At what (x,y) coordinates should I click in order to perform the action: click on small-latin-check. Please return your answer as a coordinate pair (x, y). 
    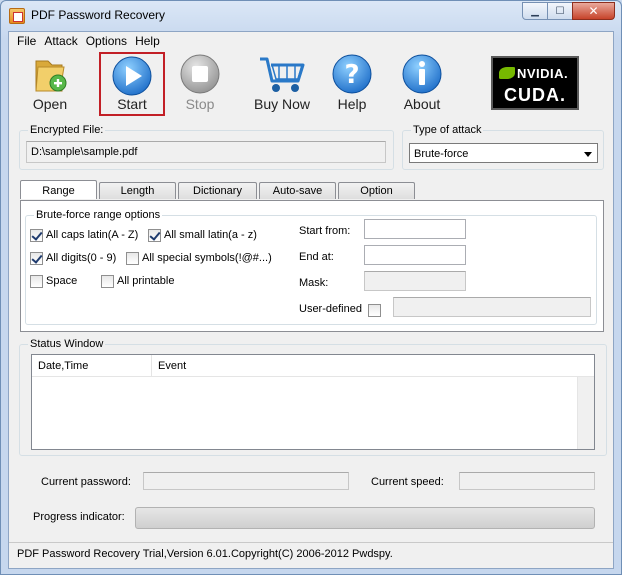
    Looking at the image, I should click on (154, 235).